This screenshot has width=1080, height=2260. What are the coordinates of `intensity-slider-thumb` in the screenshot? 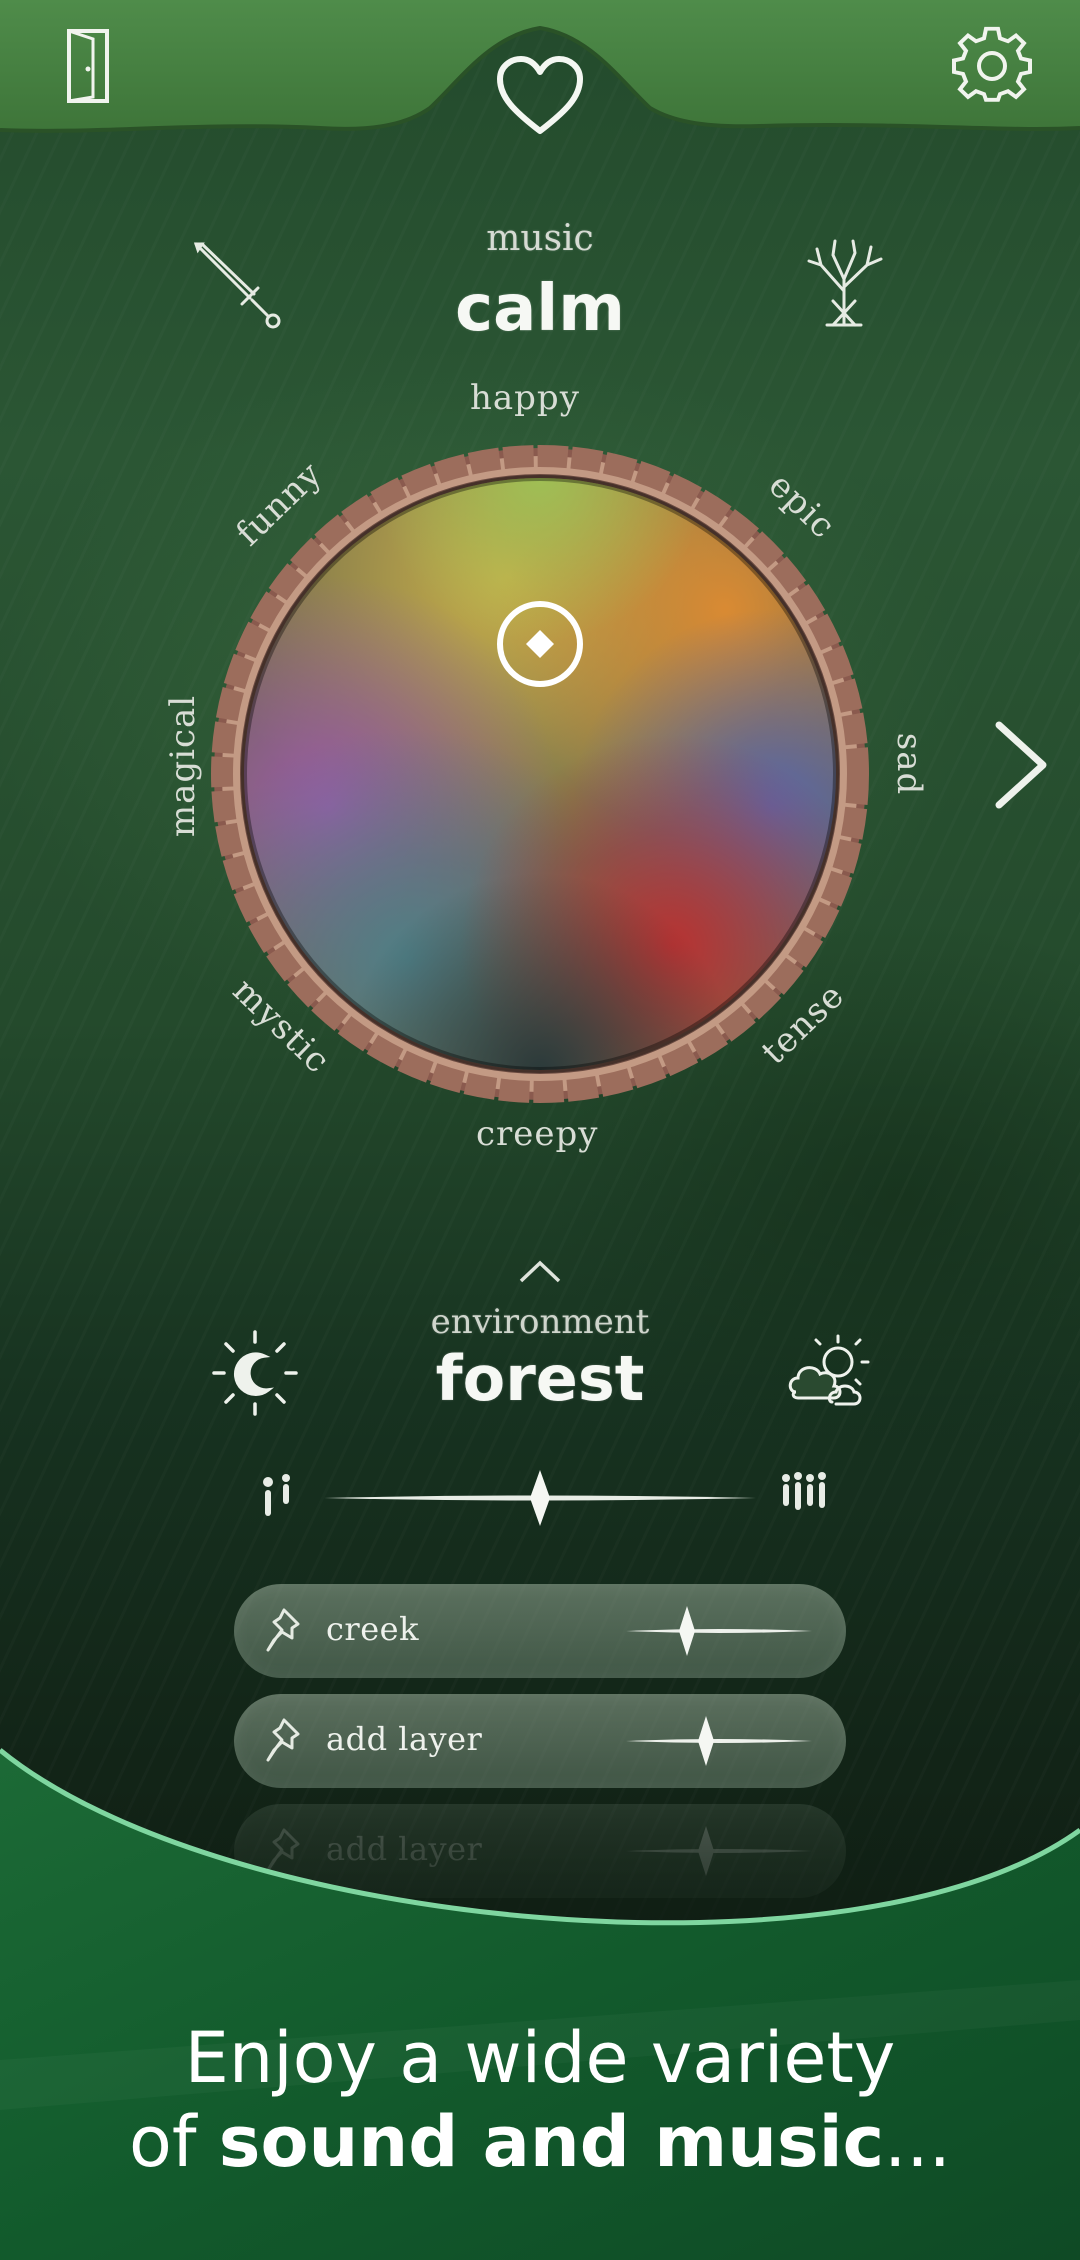 It's located at (540, 1498).